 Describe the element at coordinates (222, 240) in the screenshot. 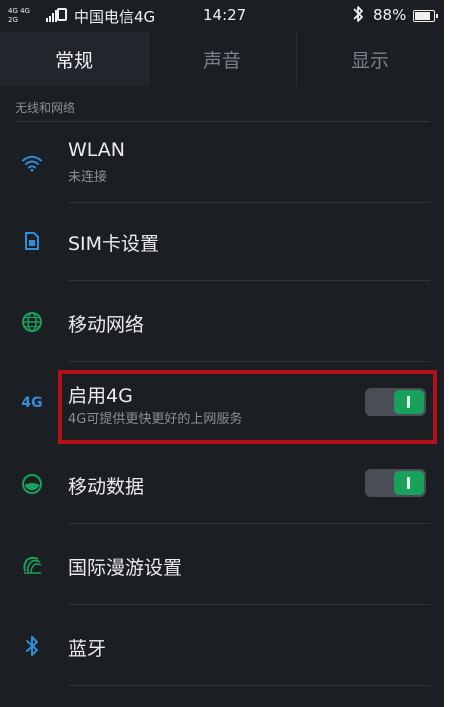

I see `setting-row-sim: SIM卡设置` at that location.